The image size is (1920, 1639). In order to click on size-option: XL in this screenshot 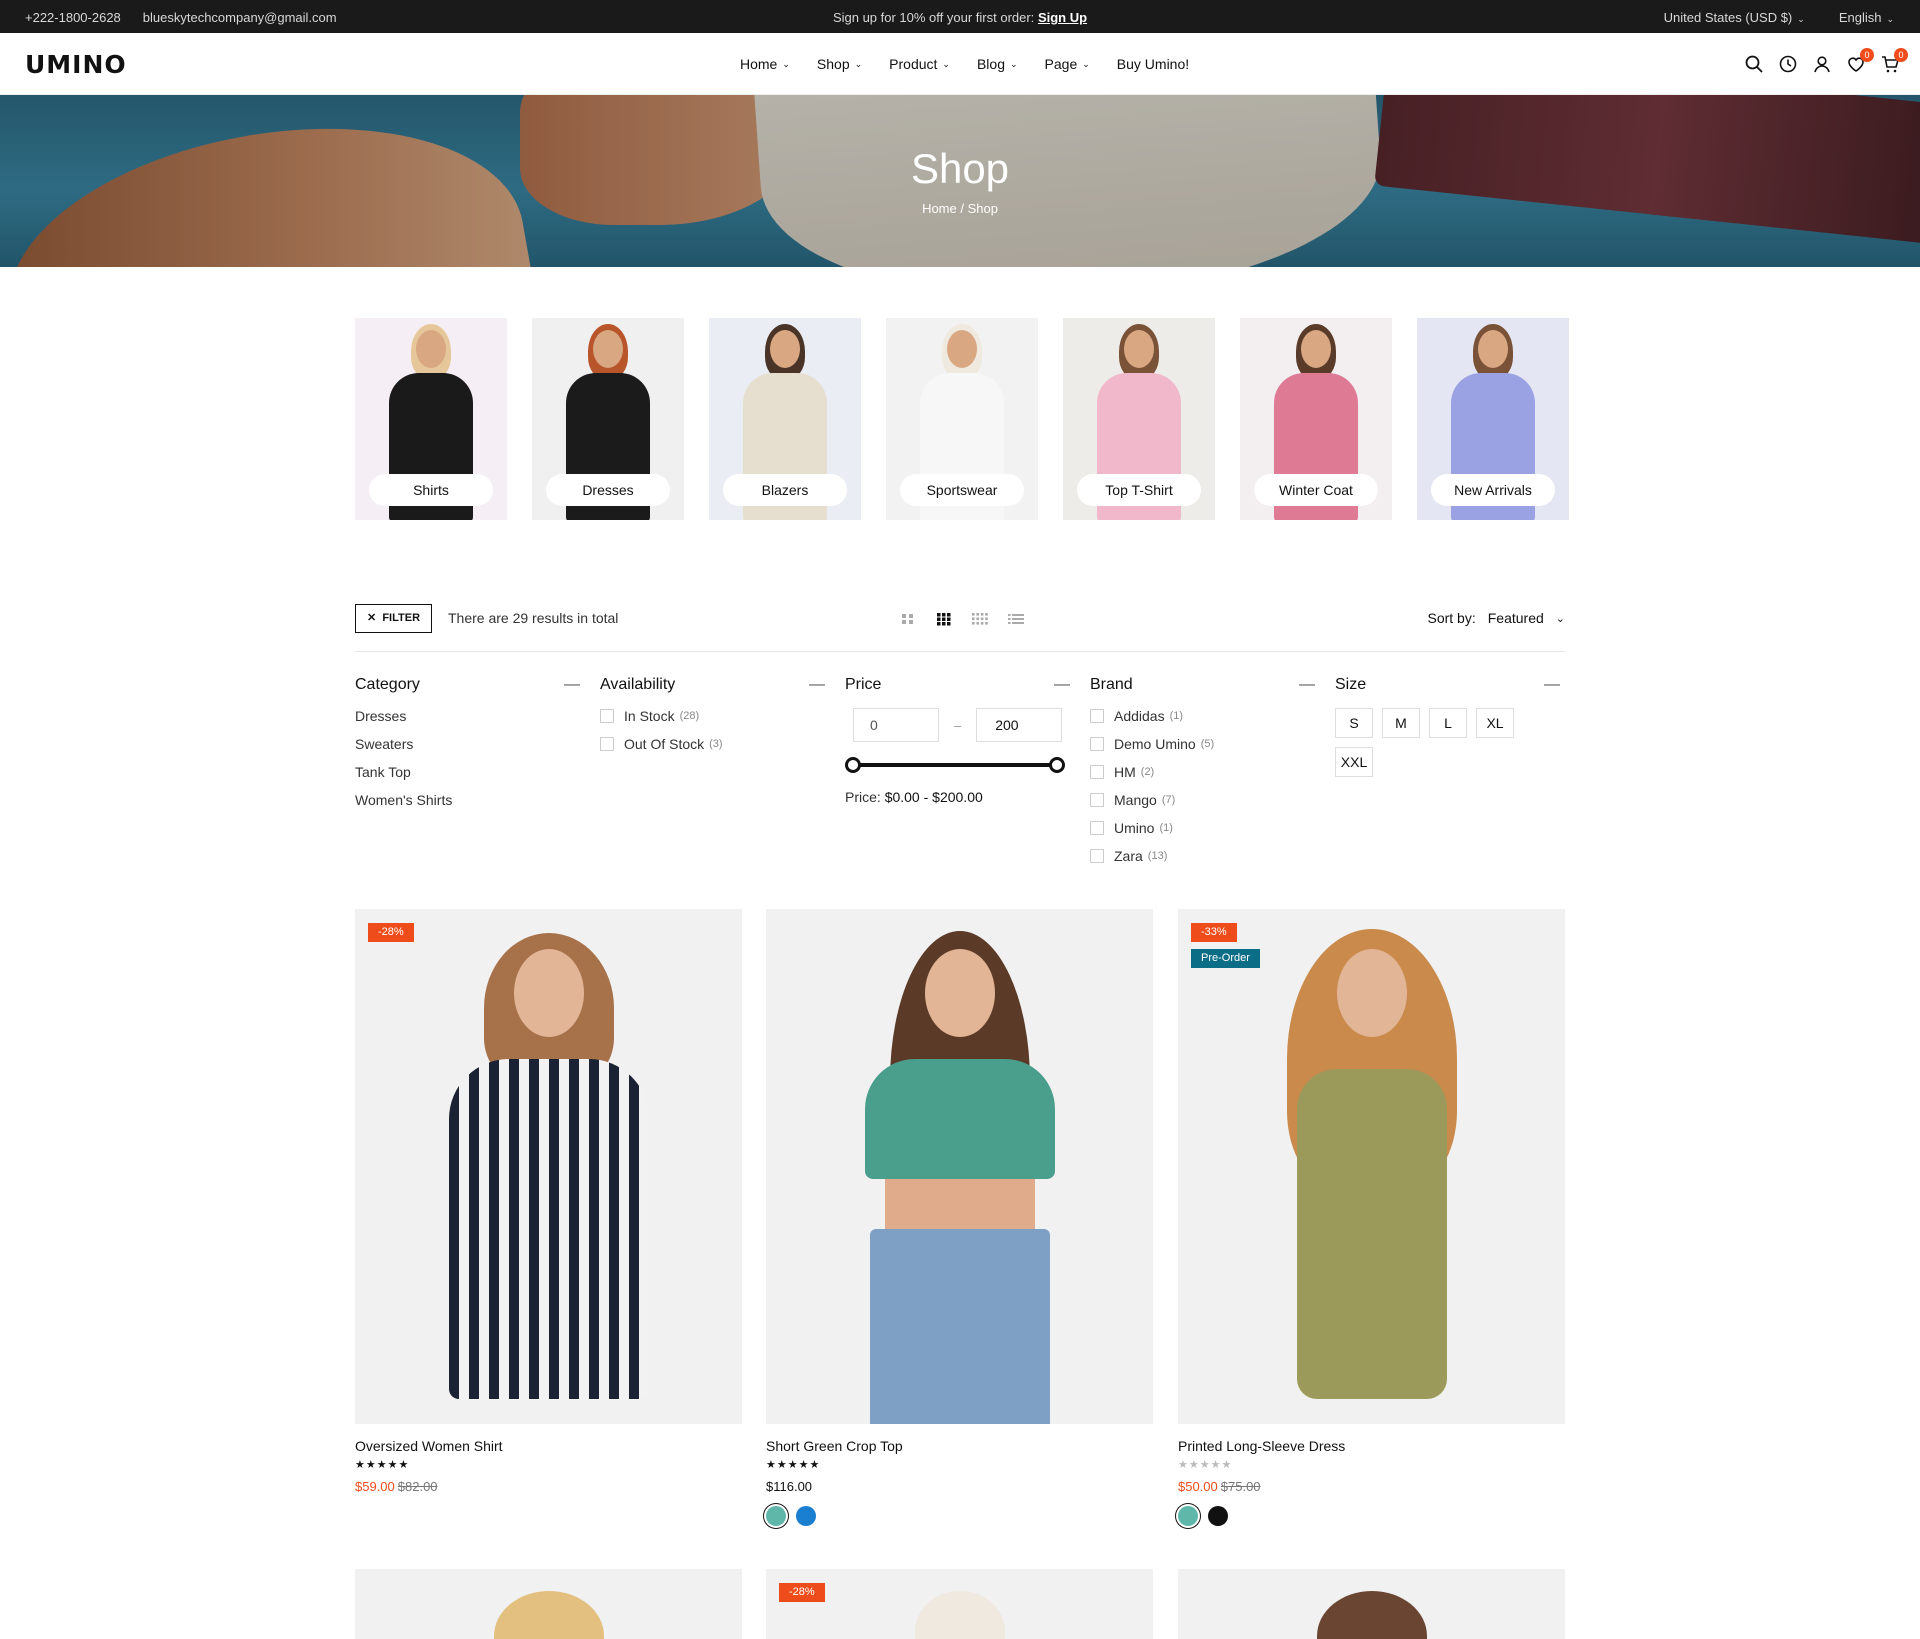, I will do `click(1495, 723)`.